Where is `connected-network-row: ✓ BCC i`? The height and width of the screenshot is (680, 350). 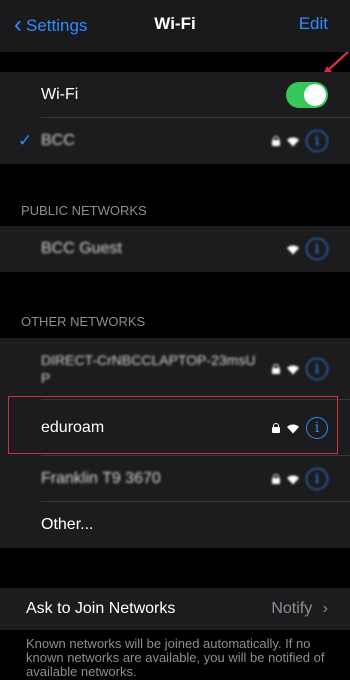 connected-network-row: ✓ BCC i is located at coordinates (175, 141).